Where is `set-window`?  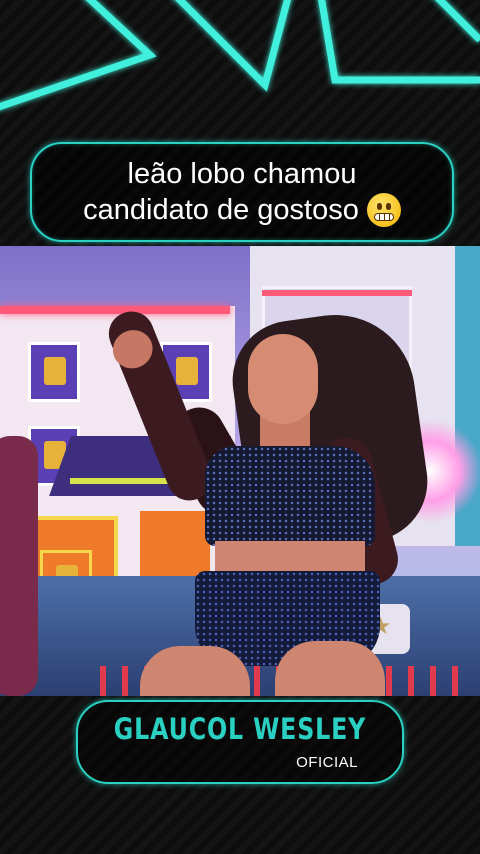
set-window is located at coordinates (54, 372).